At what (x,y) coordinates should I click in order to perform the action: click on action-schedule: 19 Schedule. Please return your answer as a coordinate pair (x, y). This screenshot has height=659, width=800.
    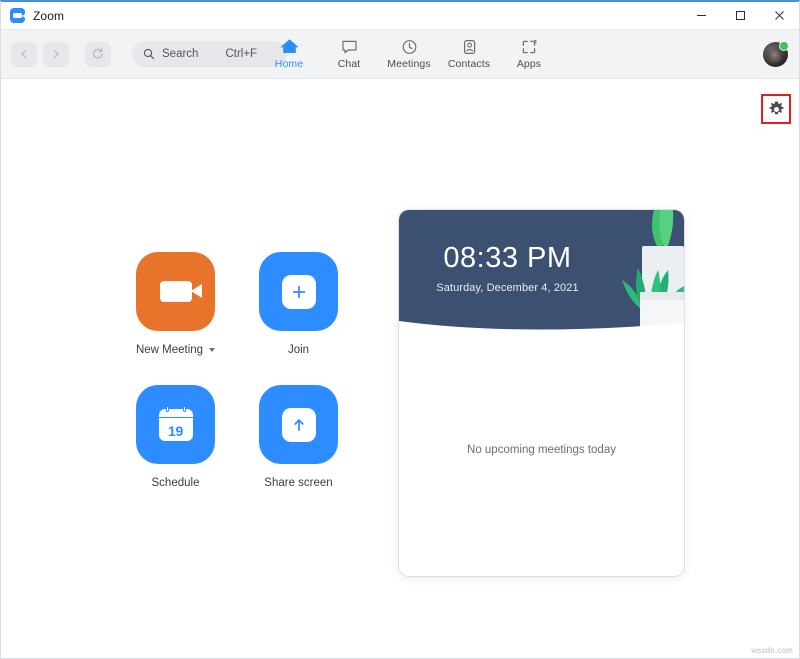
    Looking at the image, I should click on (175, 451).